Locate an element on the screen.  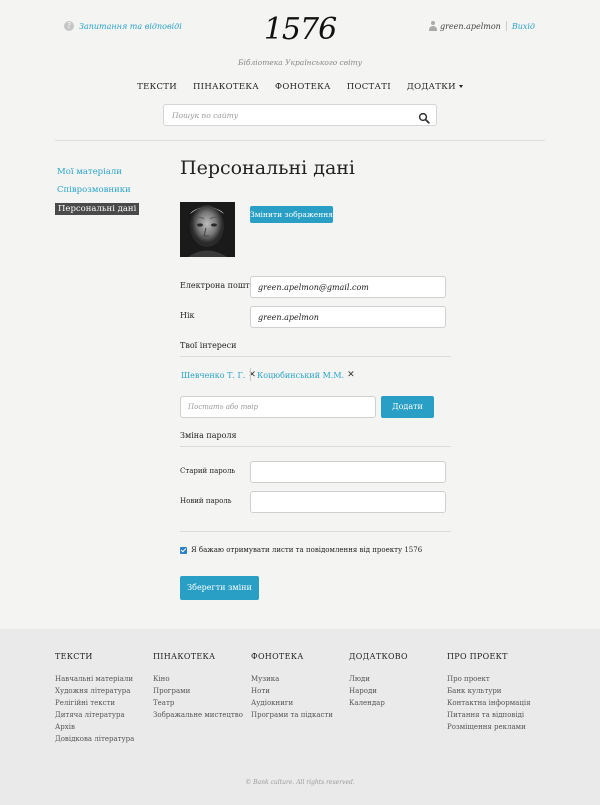
old-password-field is located at coordinates (348, 472).